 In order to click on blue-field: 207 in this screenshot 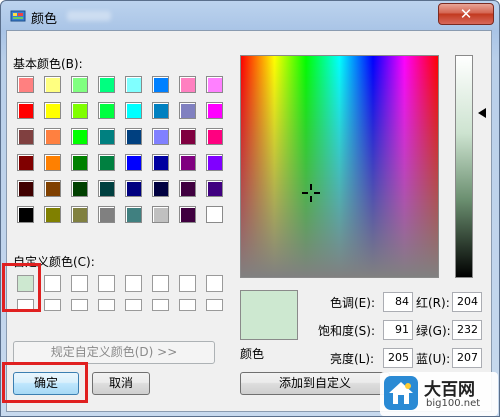, I will do `click(467, 358)`.